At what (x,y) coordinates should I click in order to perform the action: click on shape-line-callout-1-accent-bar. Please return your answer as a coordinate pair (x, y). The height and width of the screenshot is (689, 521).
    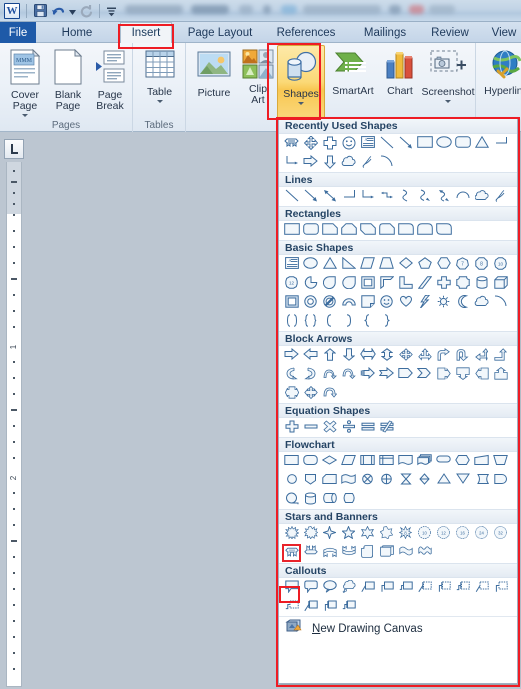
    Looking at the image, I should click on (424, 587).